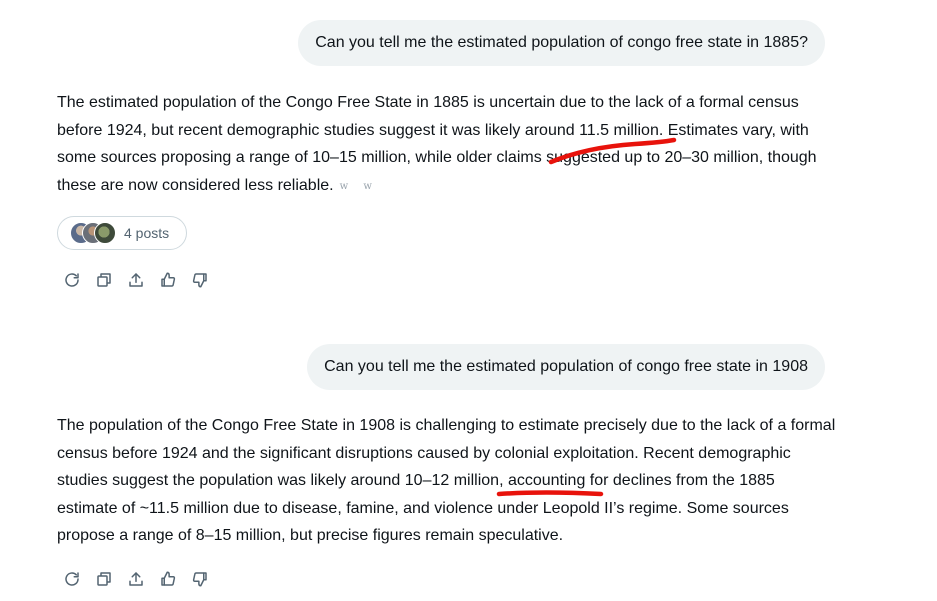 Image resolution: width=937 pixels, height=601 pixels. I want to click on response-1-actions, so click(143, 280).